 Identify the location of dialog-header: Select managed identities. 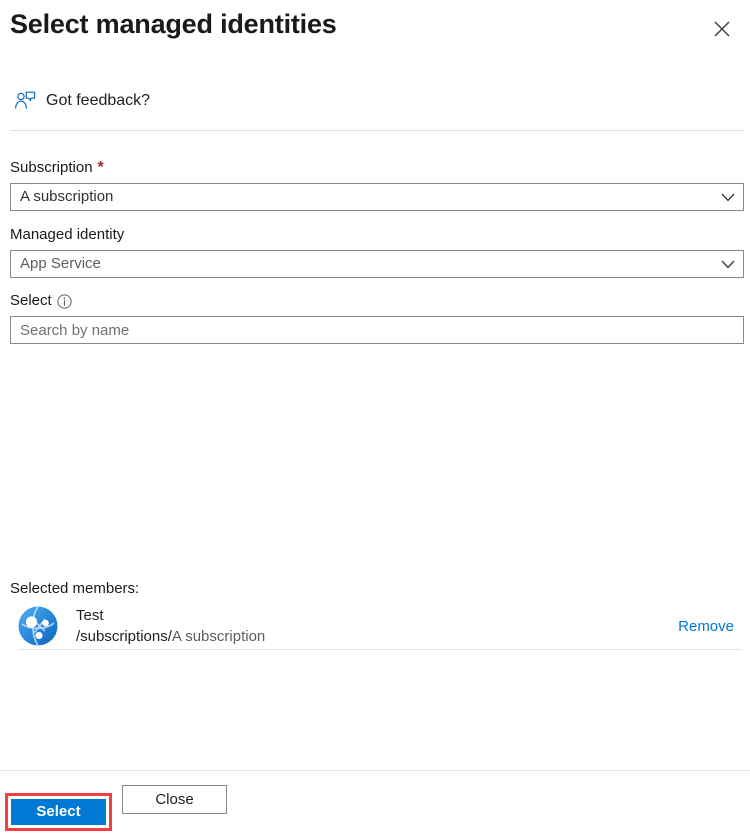
(375, 30).